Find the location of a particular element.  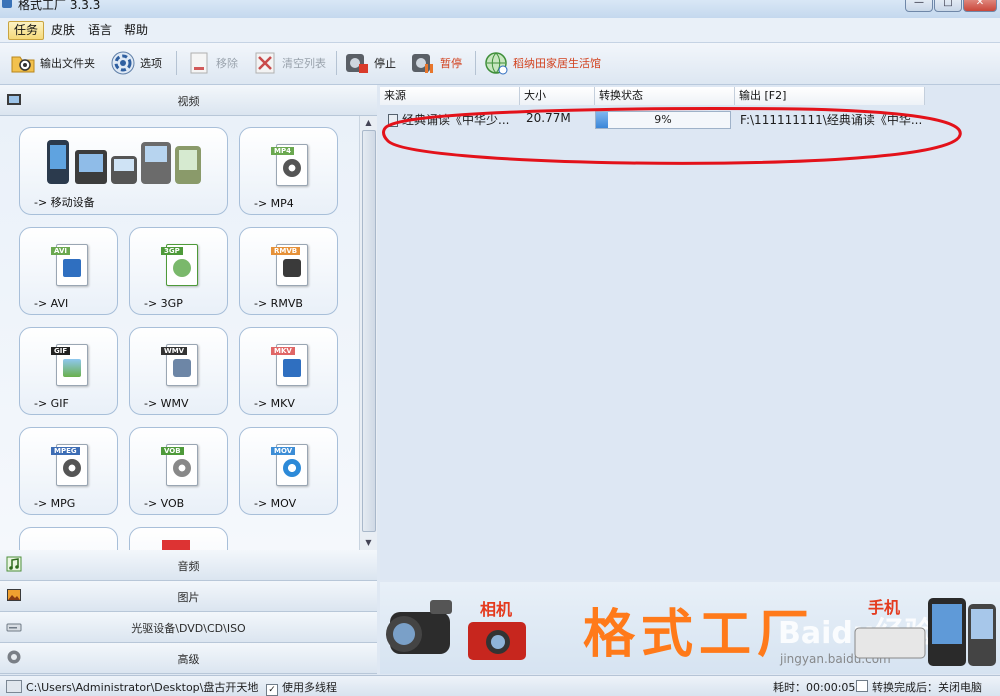

category-image: 图片 is located at coordinates (188, 596).